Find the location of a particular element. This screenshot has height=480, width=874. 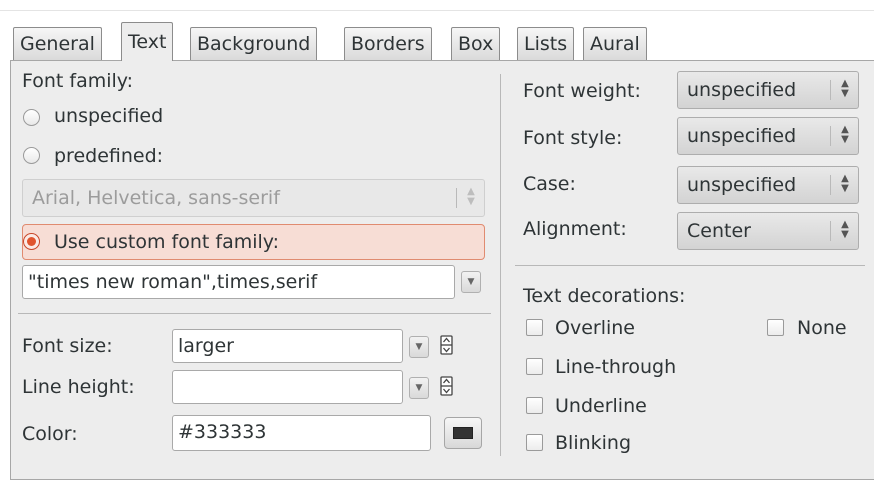

tab-label: Borders is located at coordinates (388, 44).